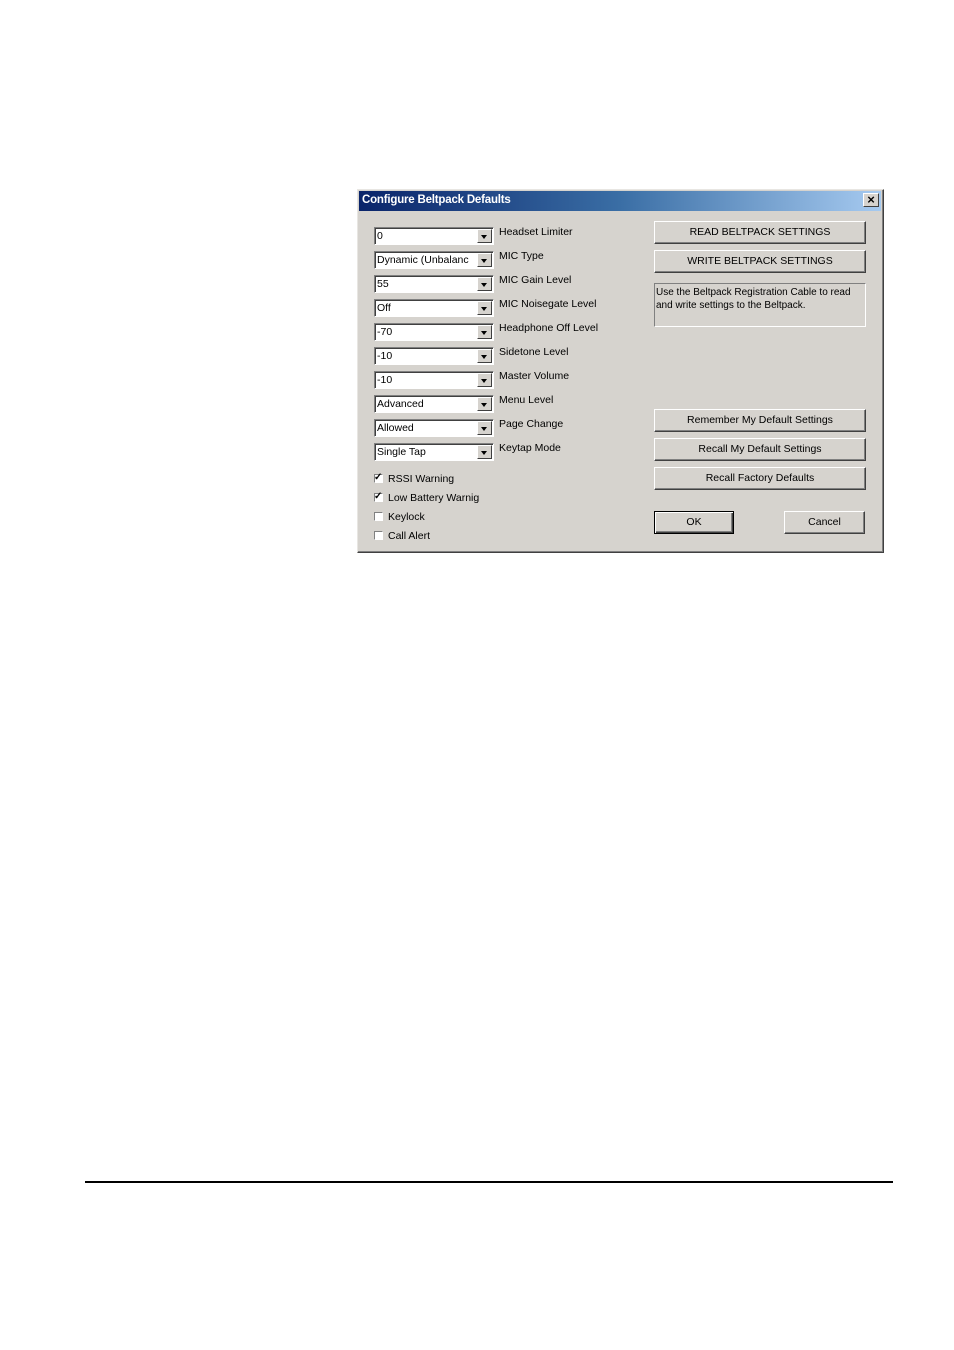 This screenshot has height=1350, width=954. What do you see at coordinates (409, 536) in the screenshot?
I see `checkbox-label: Call Alert` at bounding box center [409, 536].